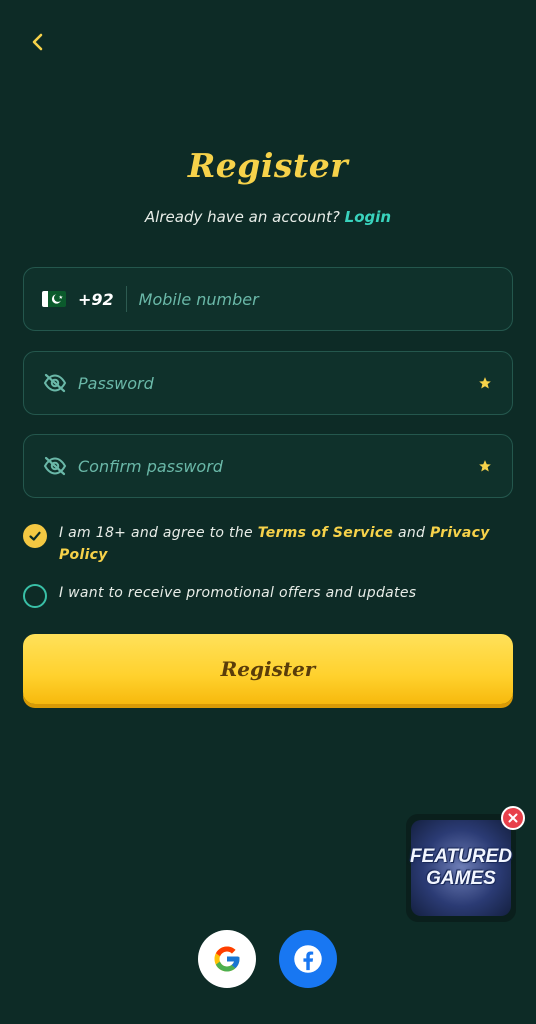 Image resolution: width=536 pixels, height=1024 pixels. Describe the element at coordinates (242, 217) in the screenshot. I see `already-account-text: Already have an account?` at that location.